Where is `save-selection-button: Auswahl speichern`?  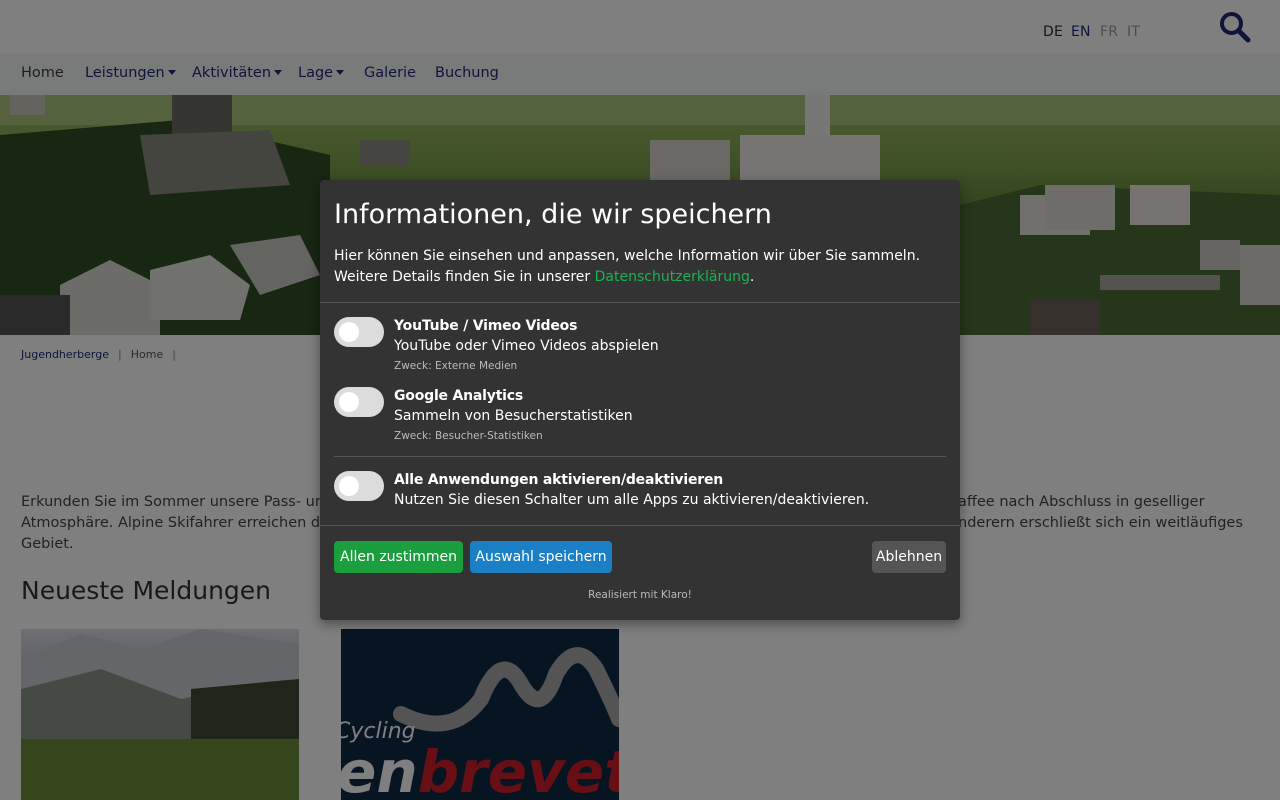
save-selection-button: Auswahl speichern is located at coordinates (541, 557).